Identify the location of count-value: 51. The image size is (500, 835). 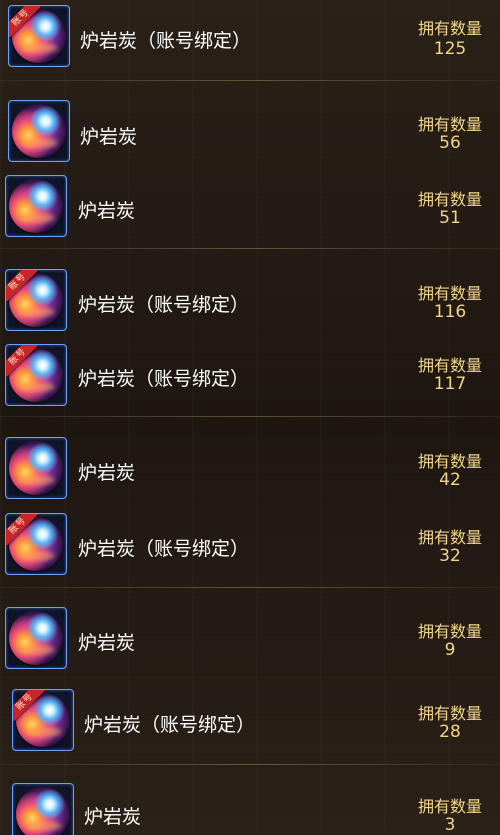
(450, 218).